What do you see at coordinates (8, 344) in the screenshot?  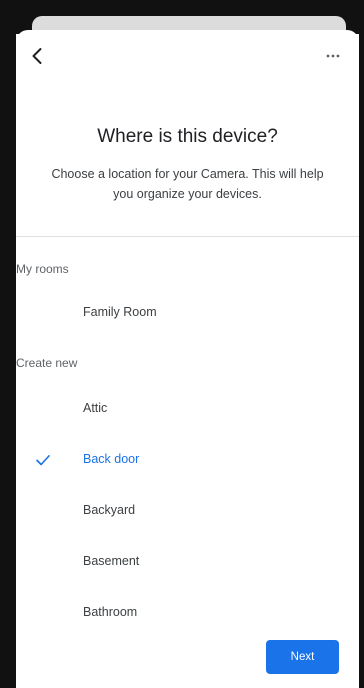 I see `phone-bezel-left` at bounding box center [8, 344].